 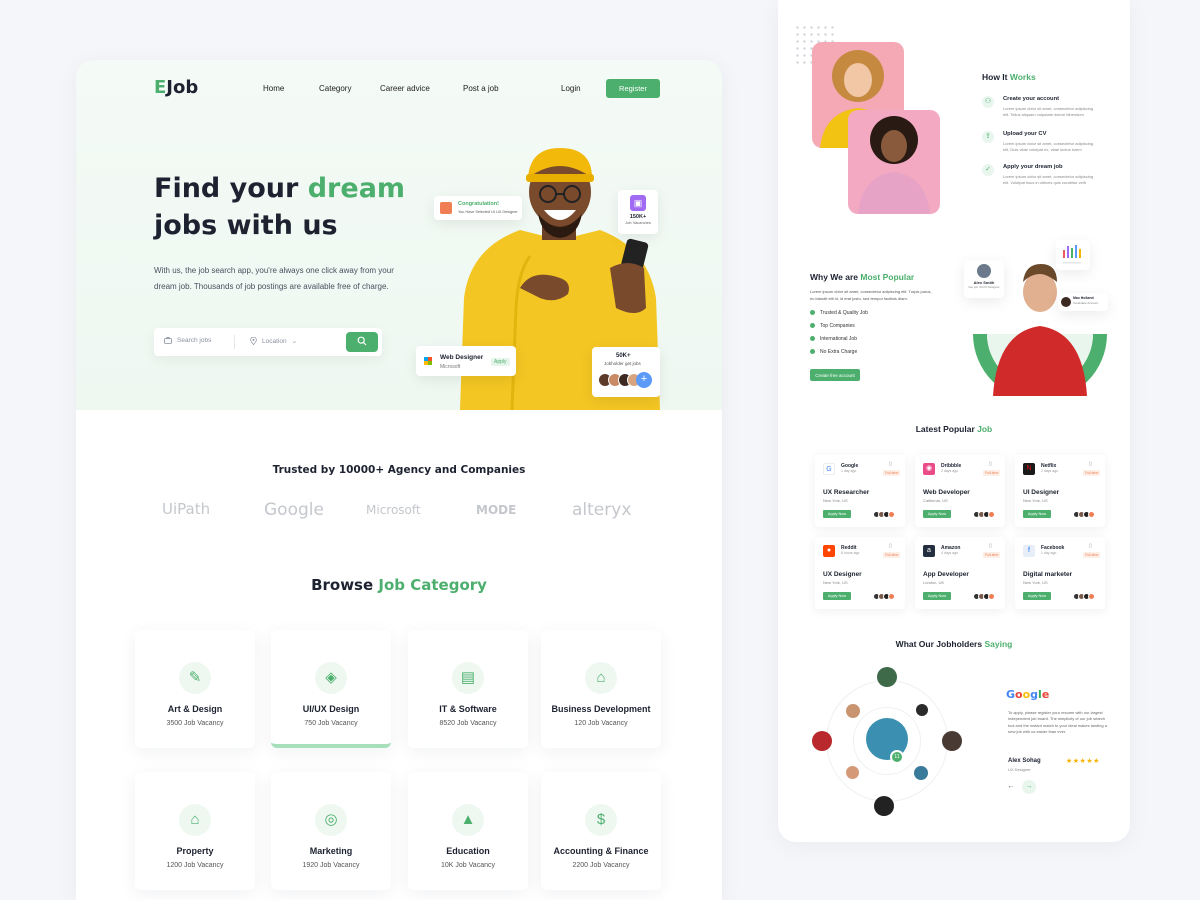 I want to click on alteryx-logo: alteryx, so click(x=602, y=510).